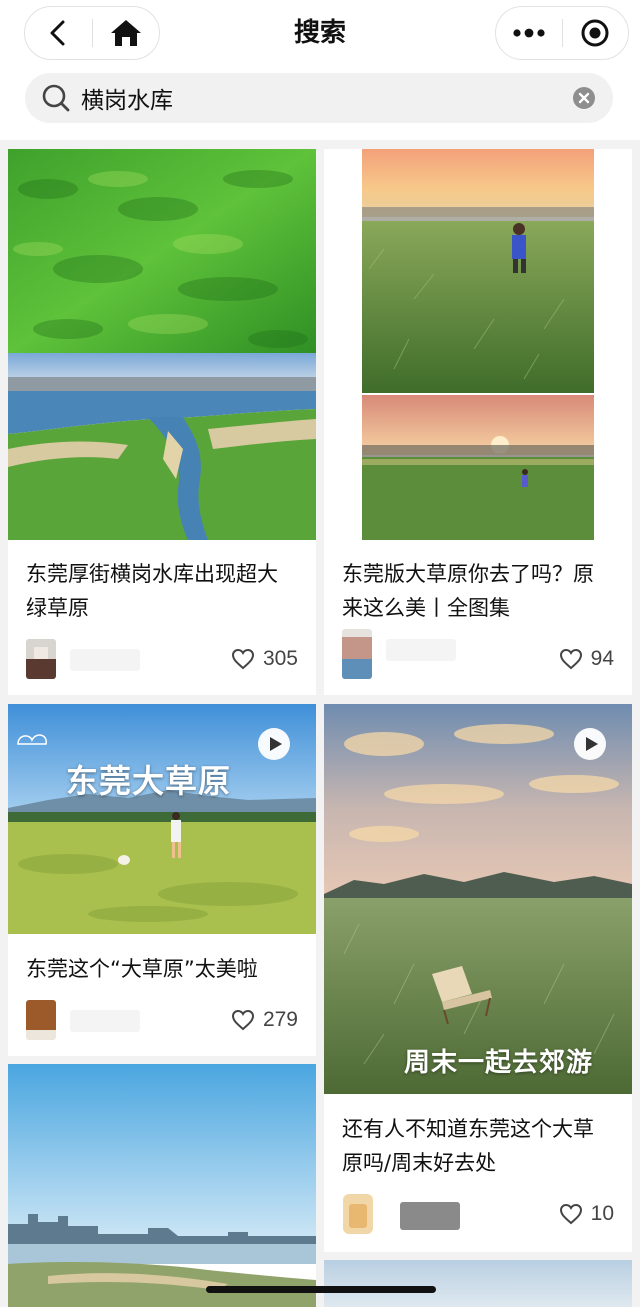 This screenshot has width=640, height=1307. I want to click on card-footer: 94, so click(478, 654).